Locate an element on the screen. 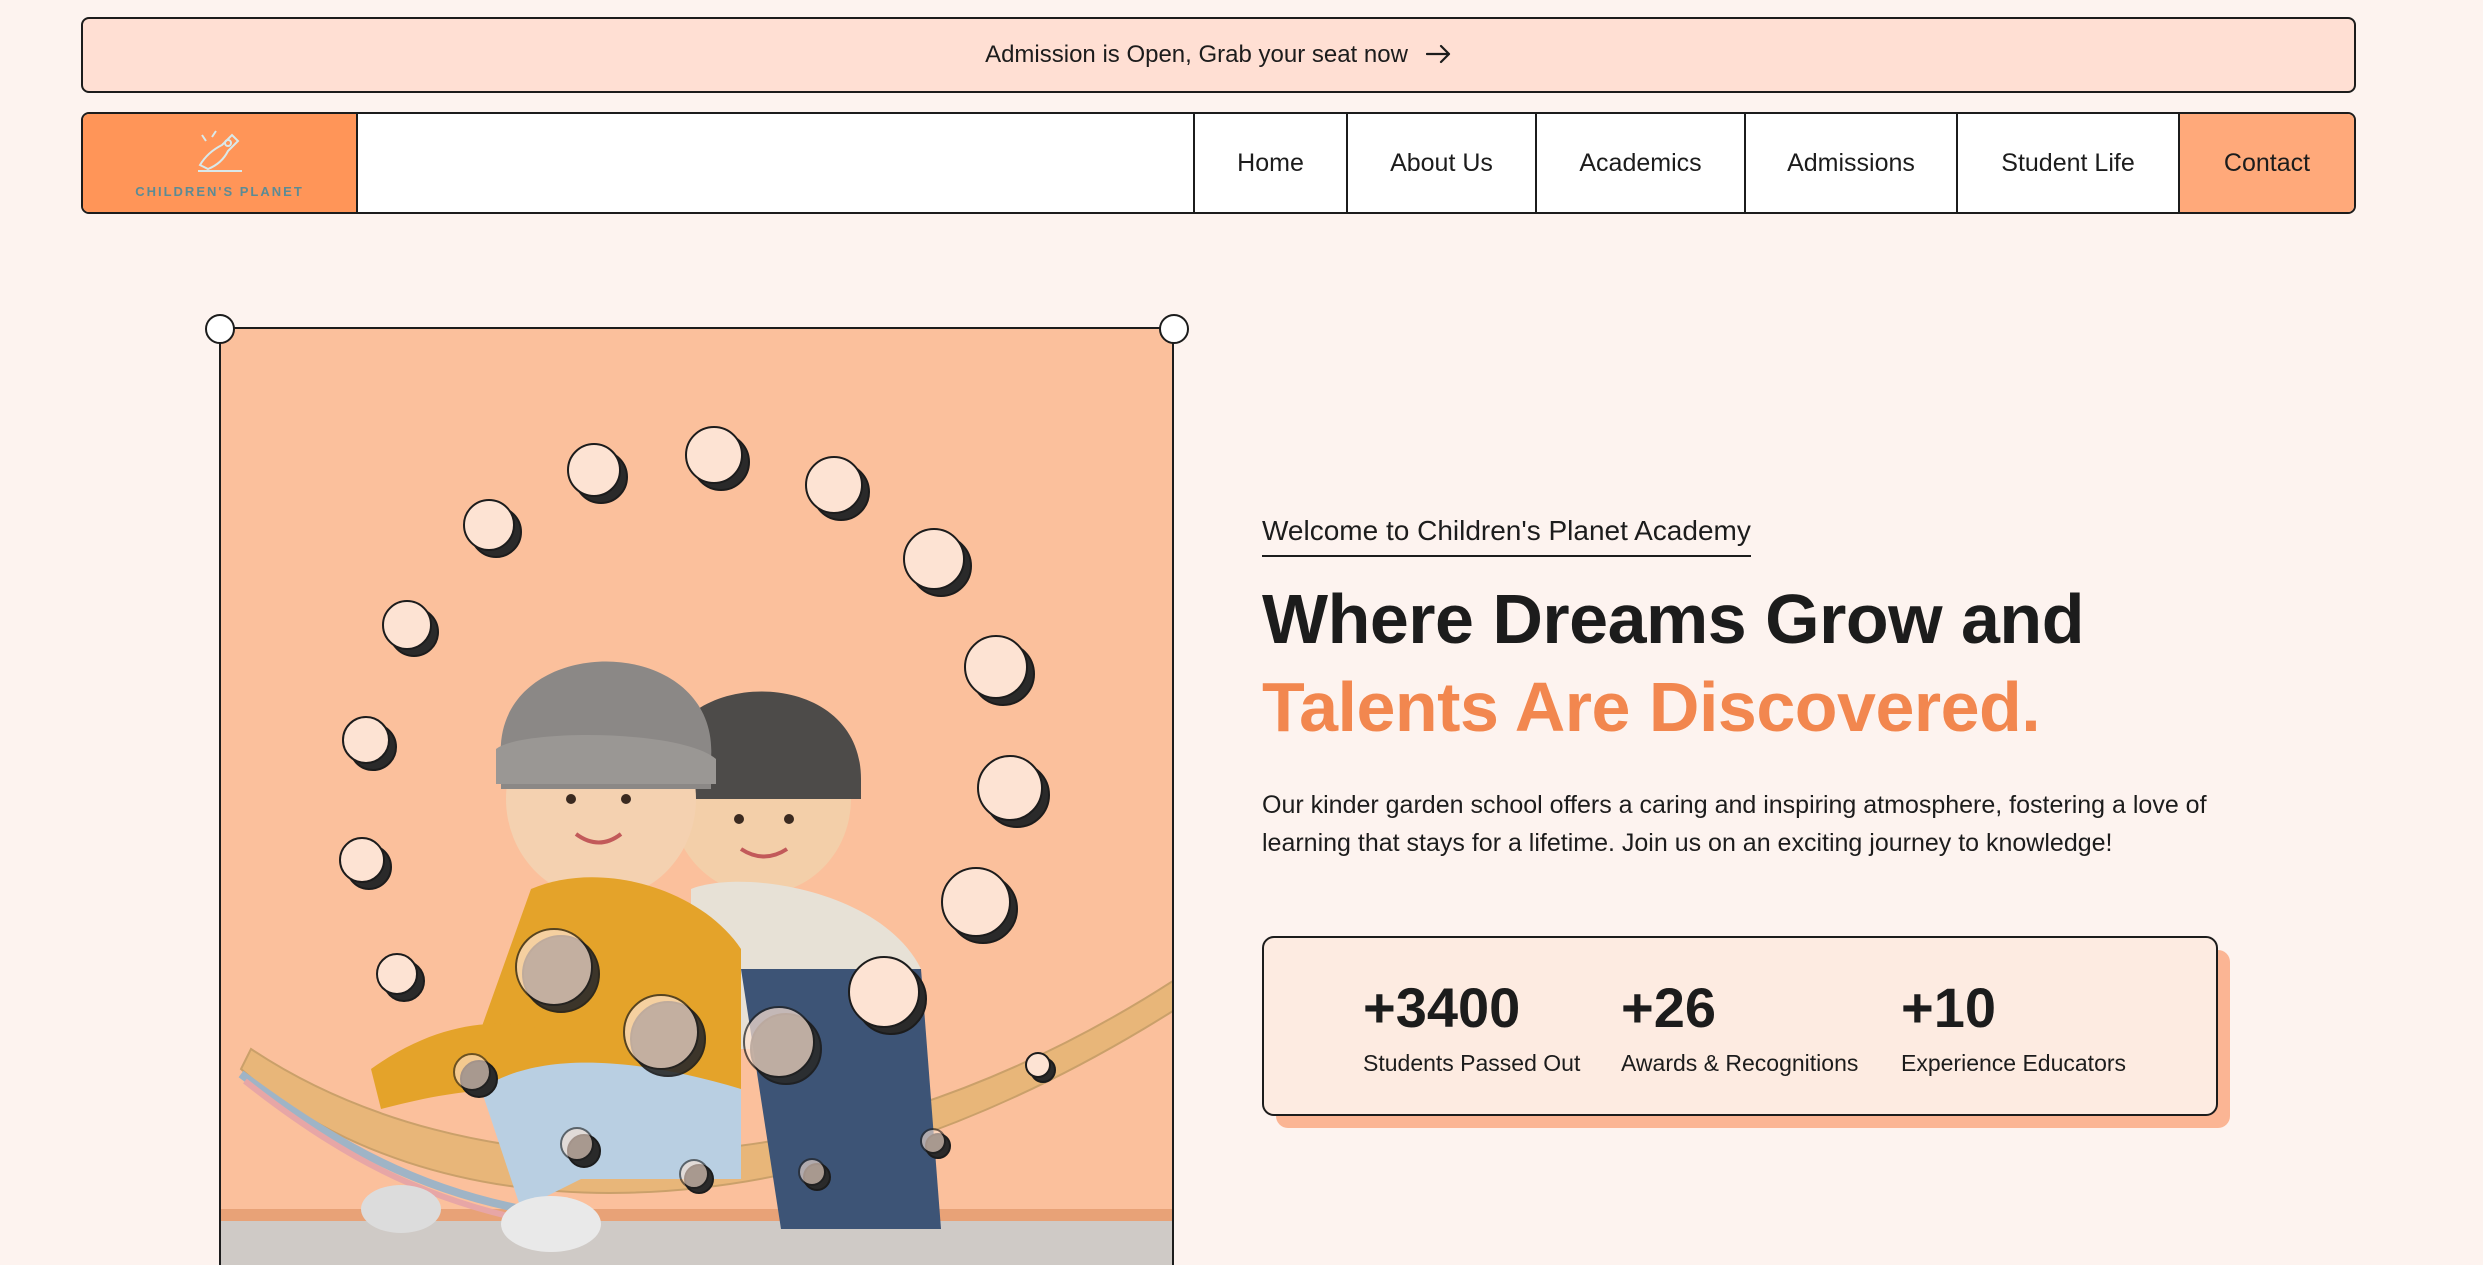  headline-line-1: Where Dreams Grow and is located at coordinates (1673, 619).